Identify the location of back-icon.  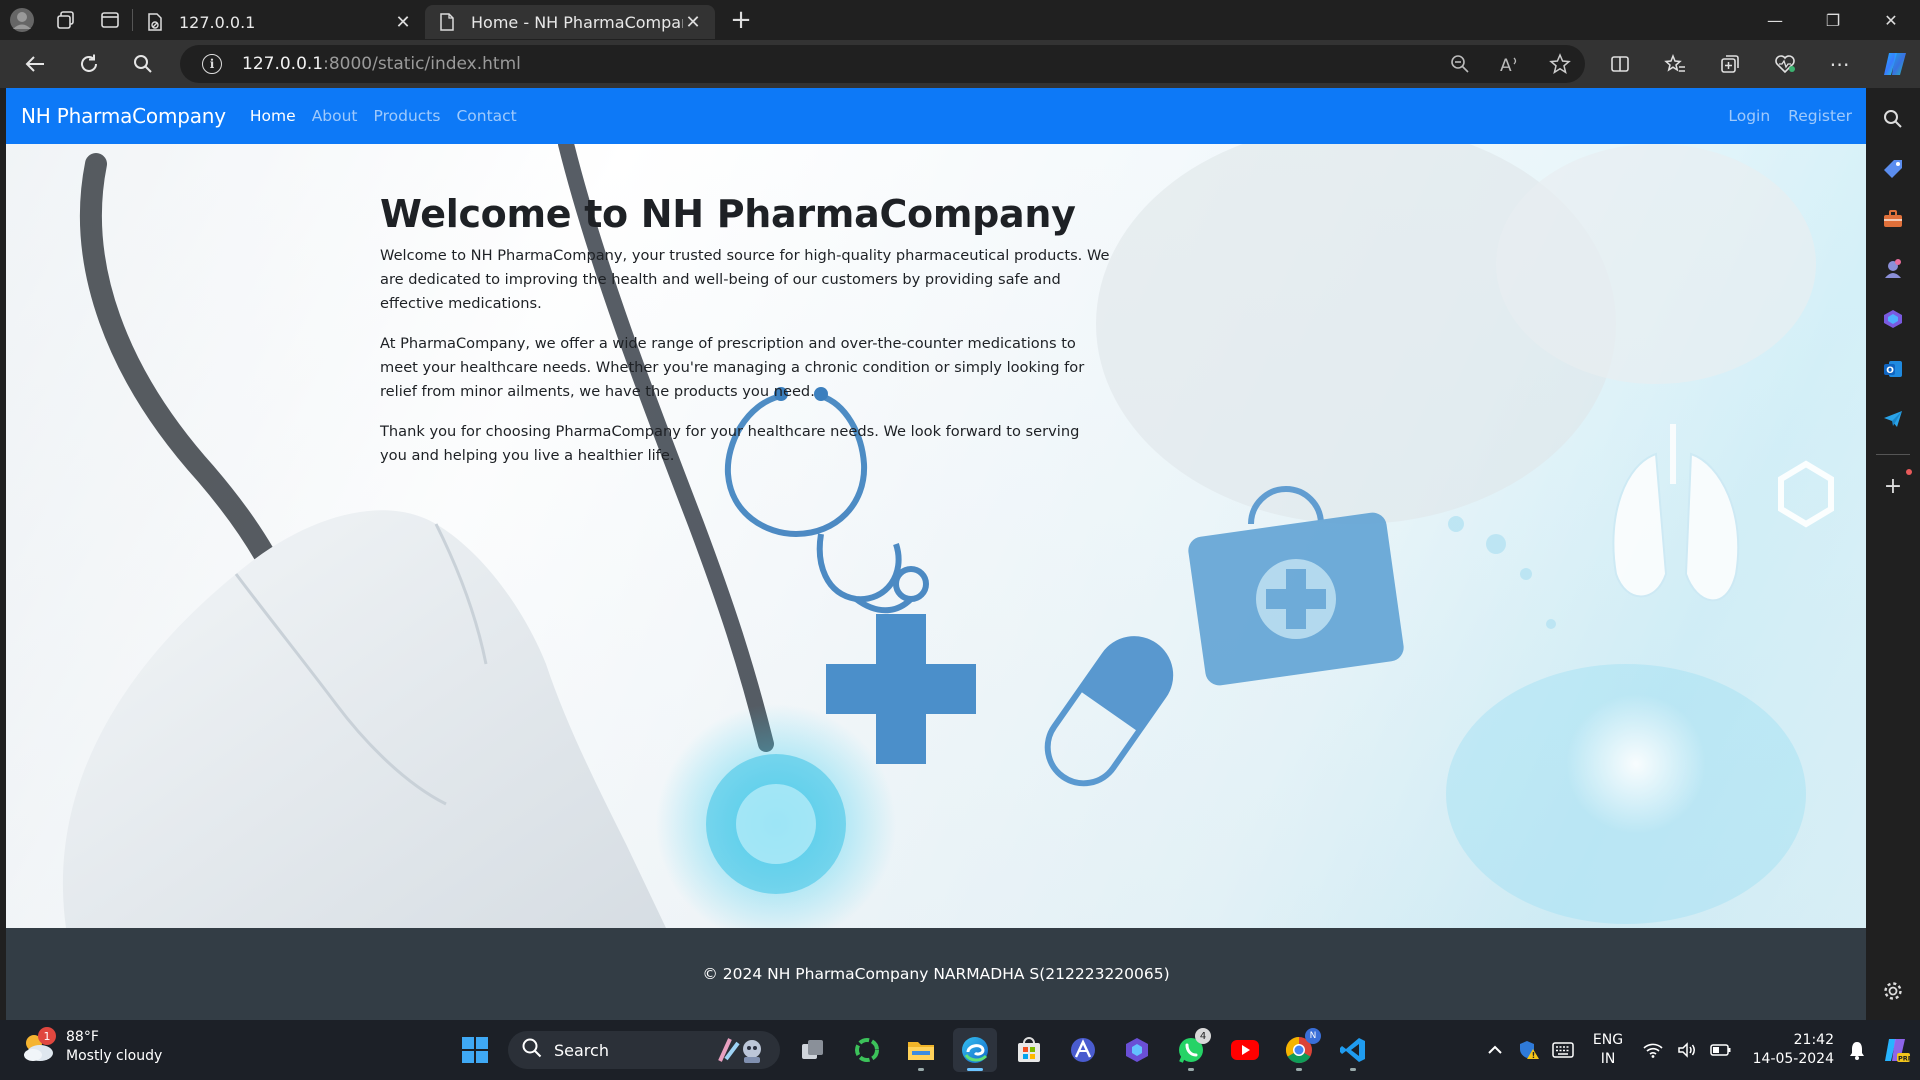
(35, 64).